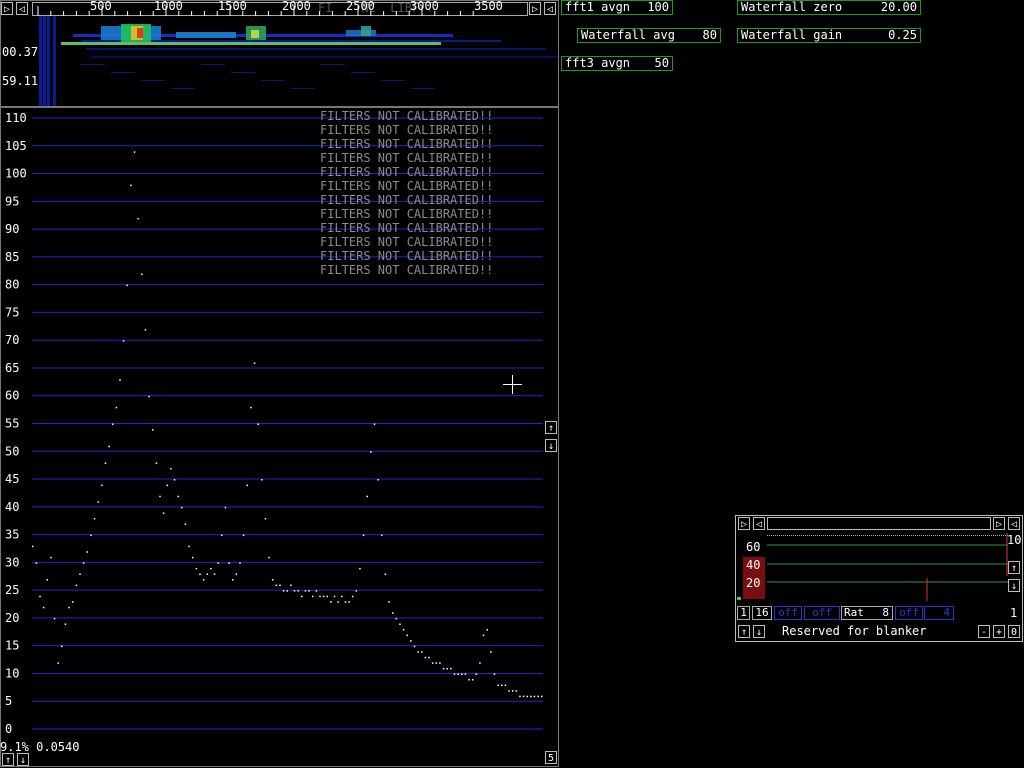  I want to click on scroll-right-button: ◁, so click(22, 8).